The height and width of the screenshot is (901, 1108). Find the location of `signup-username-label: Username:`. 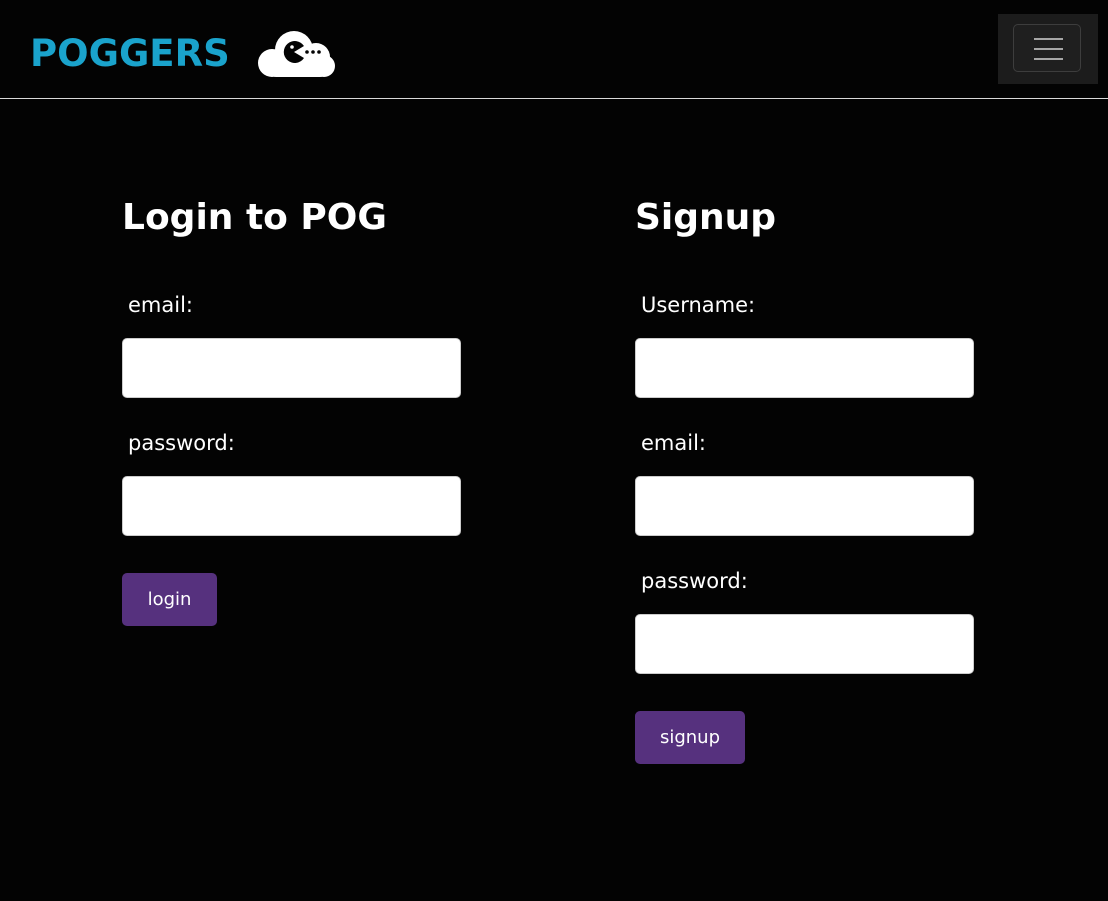

signup-username-label: Username: is located at coordinates (698, 305).